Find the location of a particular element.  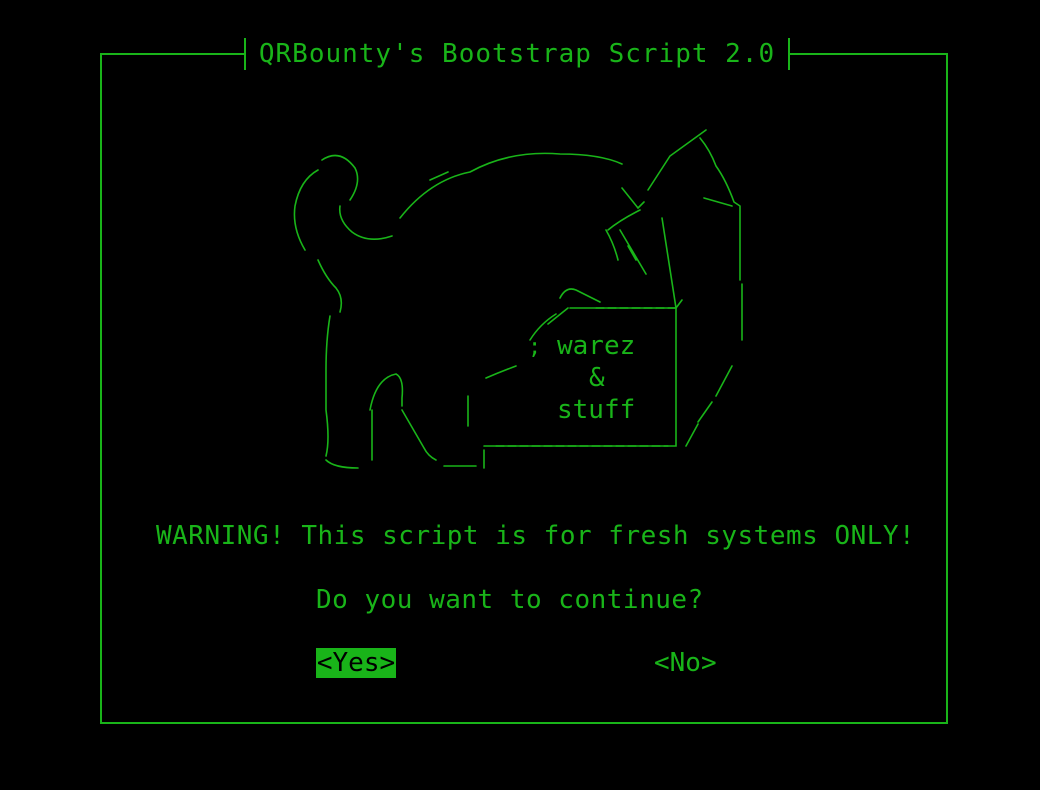

dialog-title: QRBounty's Bootstrap Script 2.0 is located at coordinates (517, 54).